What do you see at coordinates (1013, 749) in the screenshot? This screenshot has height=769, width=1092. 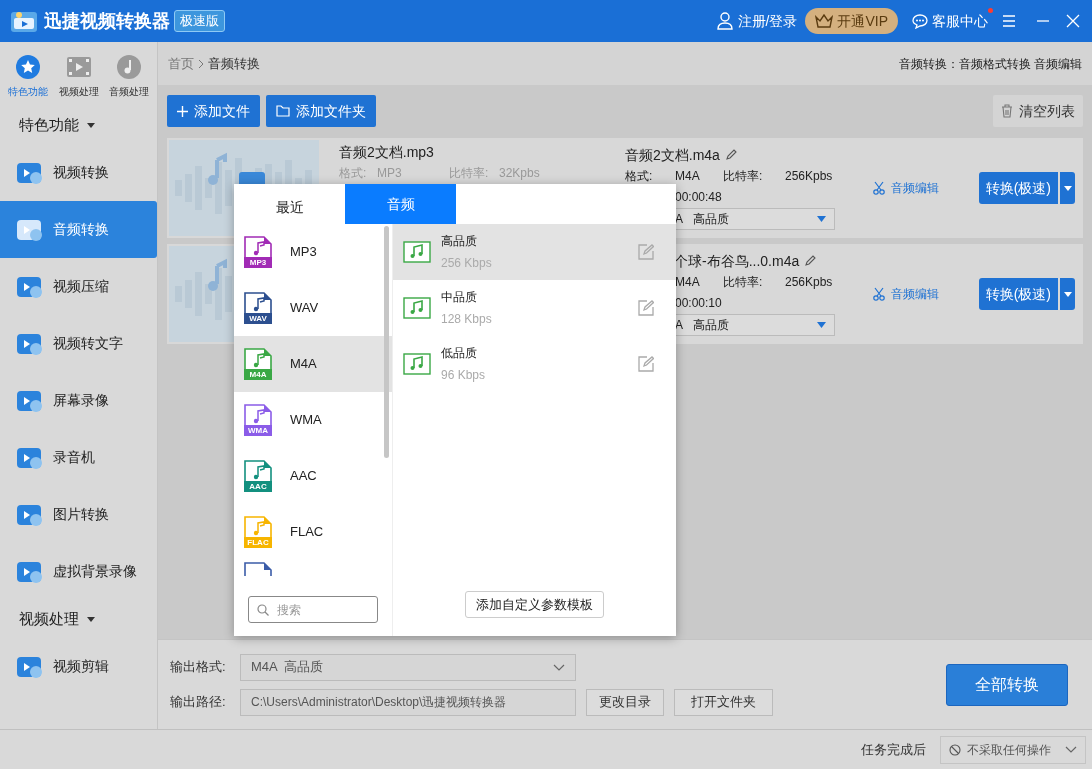 I see `after-task-dropdown: 不采取任何操作` at bounding box center [1013, 749].